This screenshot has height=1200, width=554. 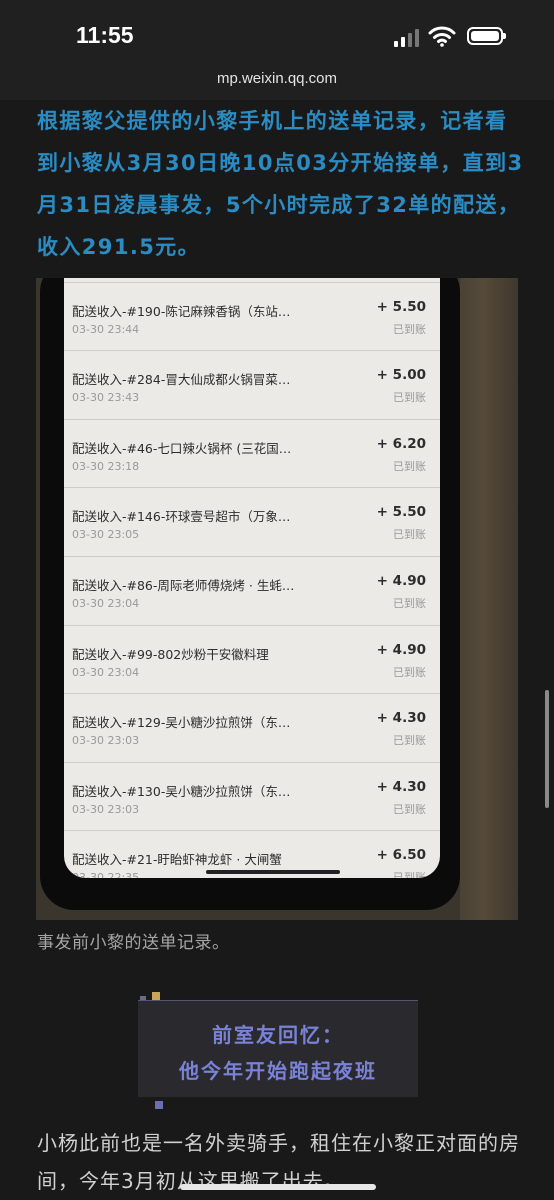 I want to click on record-amount: + 6.20, so click(x=401, y=443).